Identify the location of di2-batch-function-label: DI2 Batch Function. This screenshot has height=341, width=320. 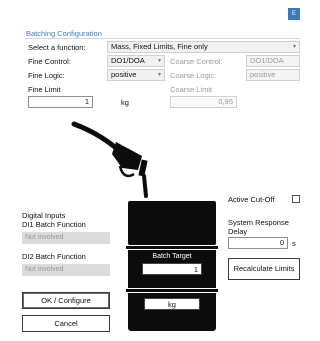
(54, 256).